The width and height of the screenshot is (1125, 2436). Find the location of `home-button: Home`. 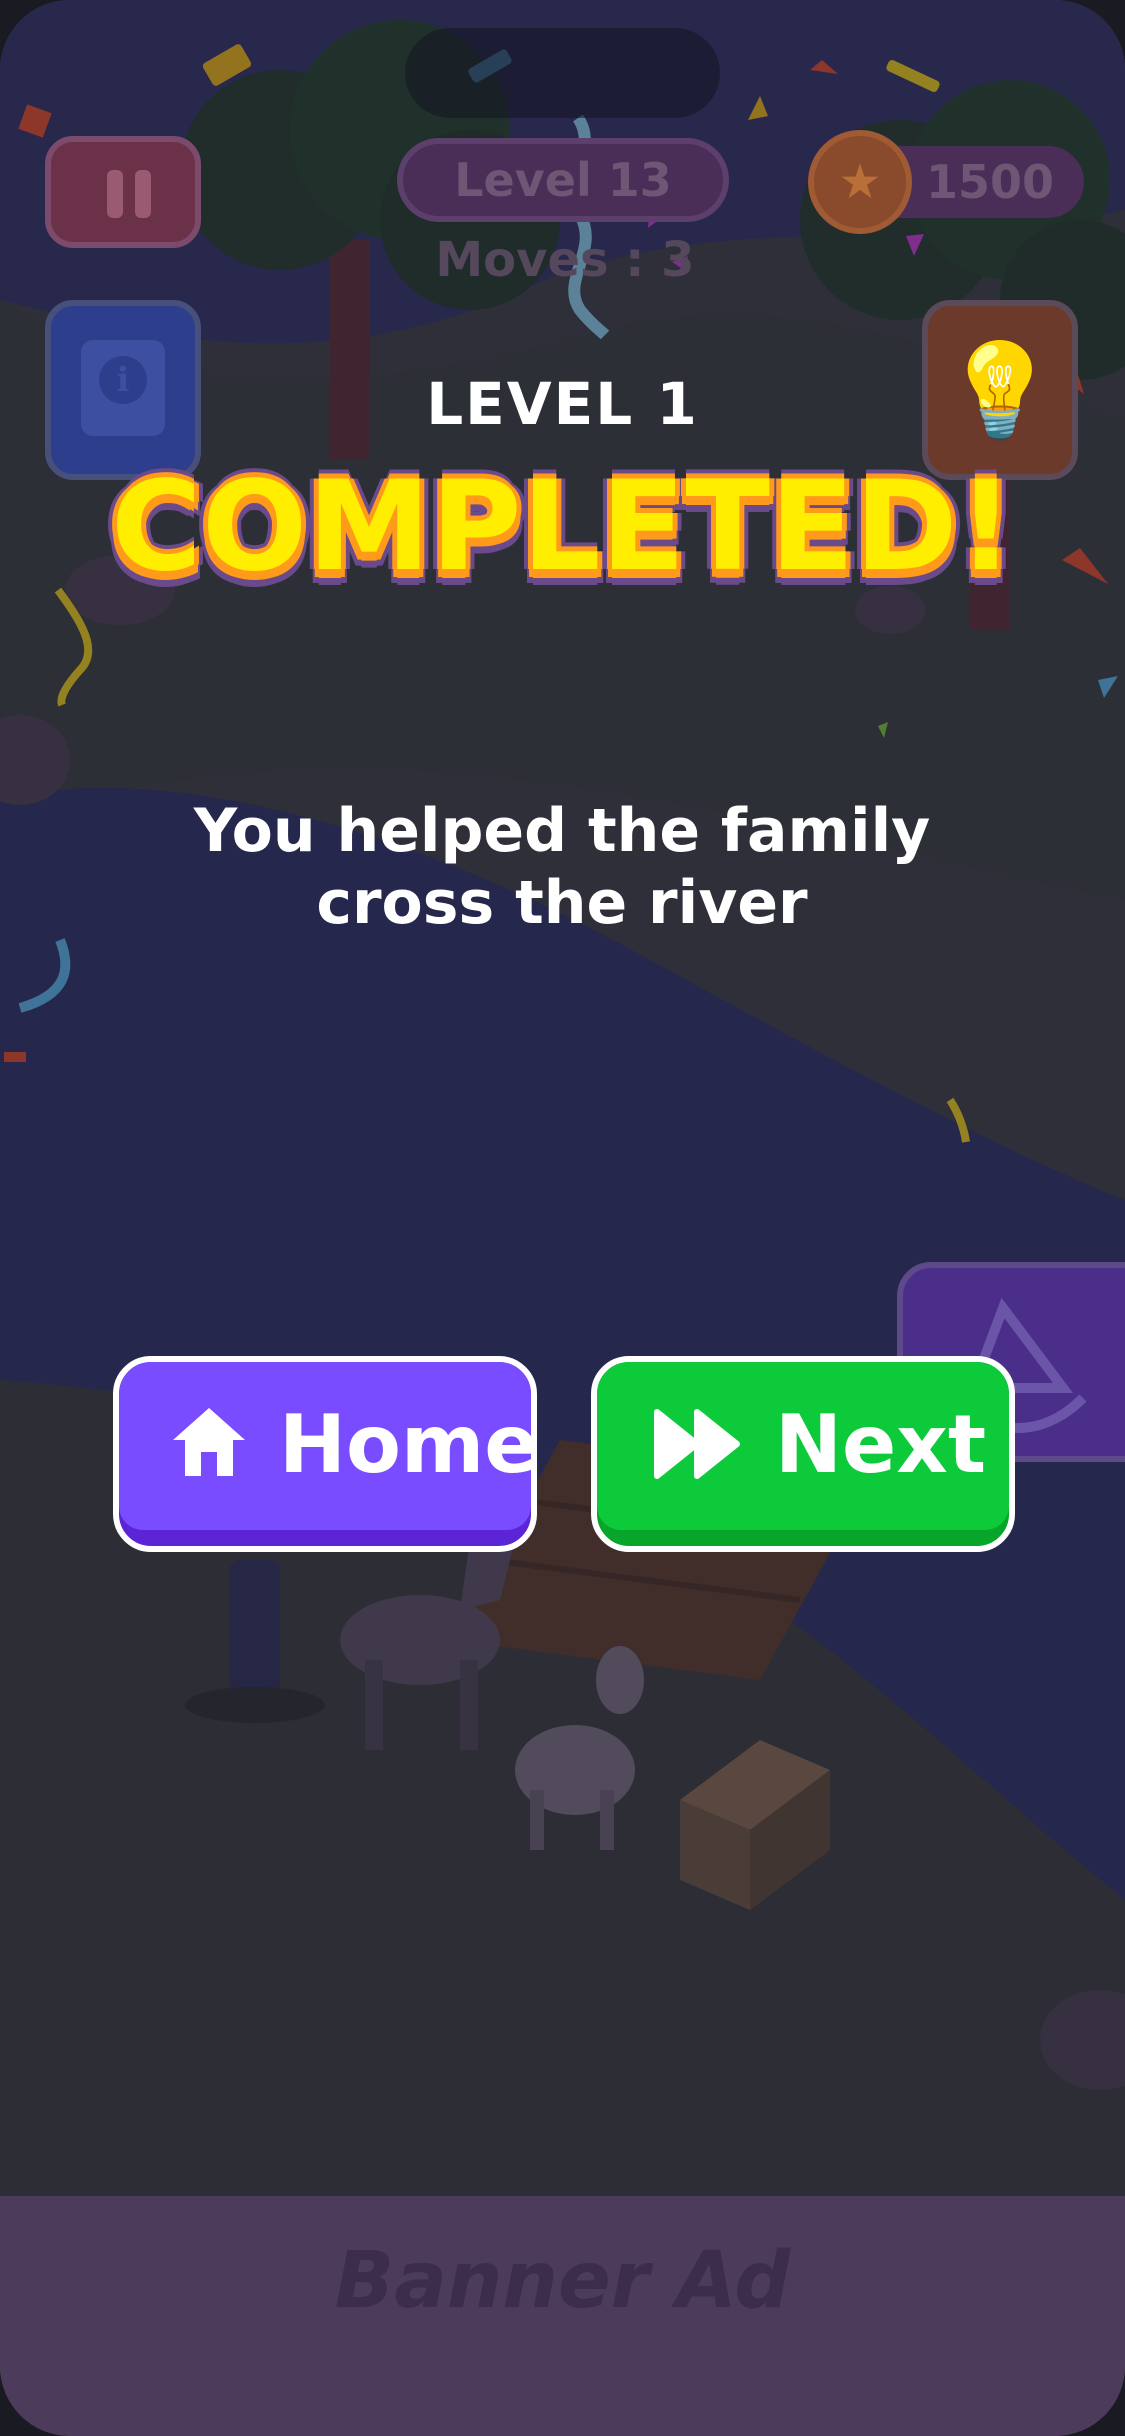

home-button: Home is located at coordinates (325, 1454).